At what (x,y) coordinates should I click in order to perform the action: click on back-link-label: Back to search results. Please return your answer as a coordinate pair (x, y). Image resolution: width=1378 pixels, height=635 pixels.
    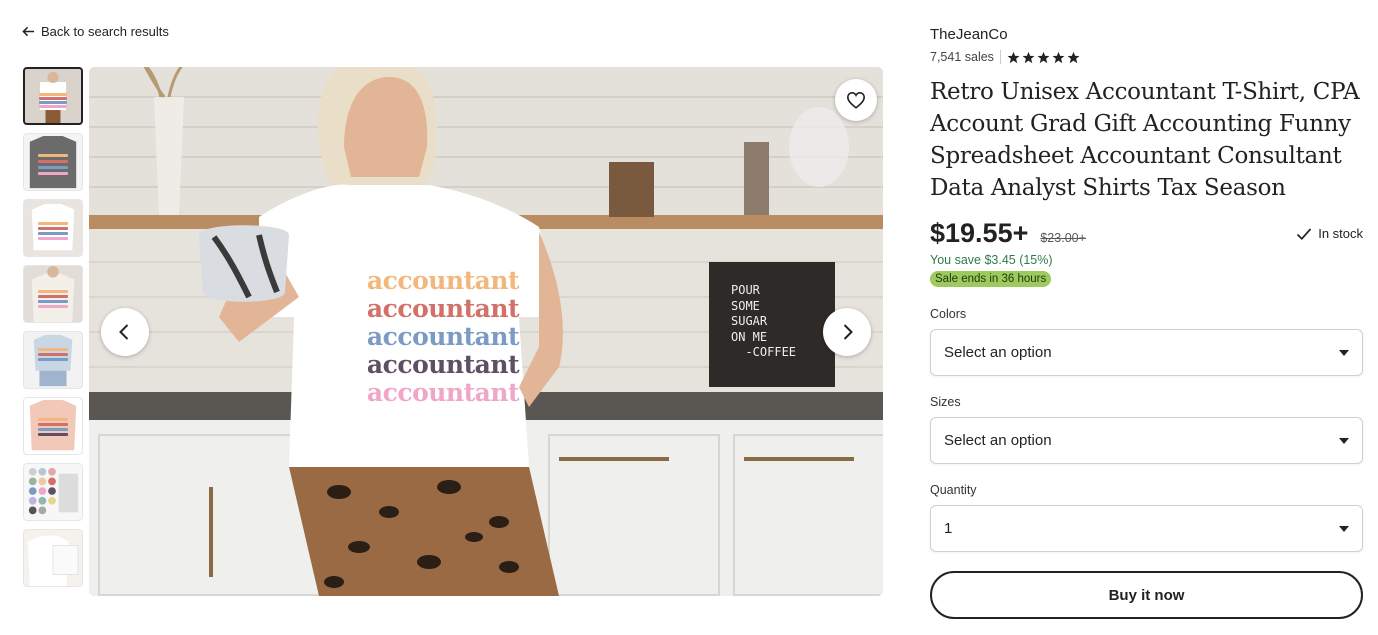
    Looking at the image, I should click on (105, 31).